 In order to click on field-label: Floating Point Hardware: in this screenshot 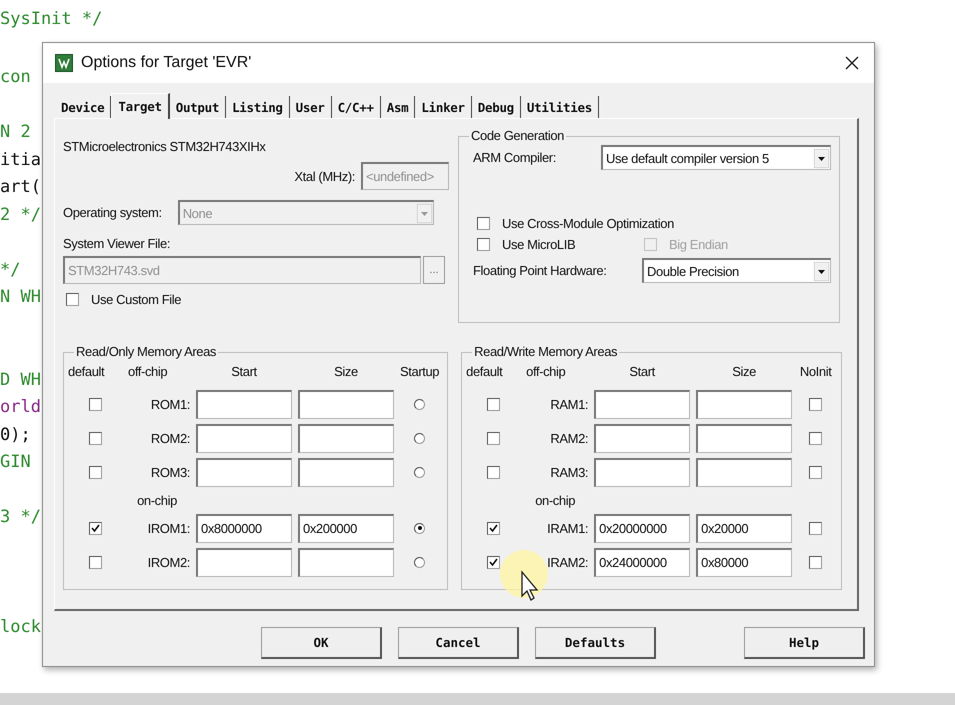, I will do `click(539, 270)`.